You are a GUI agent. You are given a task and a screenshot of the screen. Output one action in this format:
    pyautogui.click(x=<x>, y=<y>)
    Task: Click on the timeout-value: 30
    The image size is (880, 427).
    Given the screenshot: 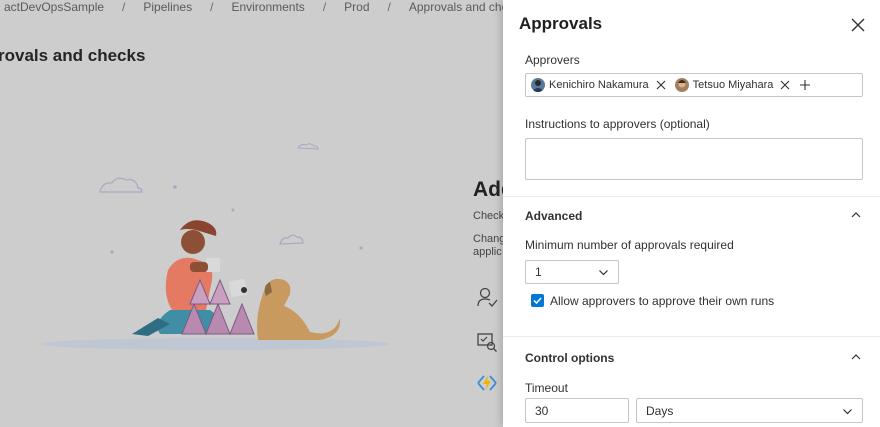 What is the action you would take?
    pyautogui.click(x=542, y=410)
    